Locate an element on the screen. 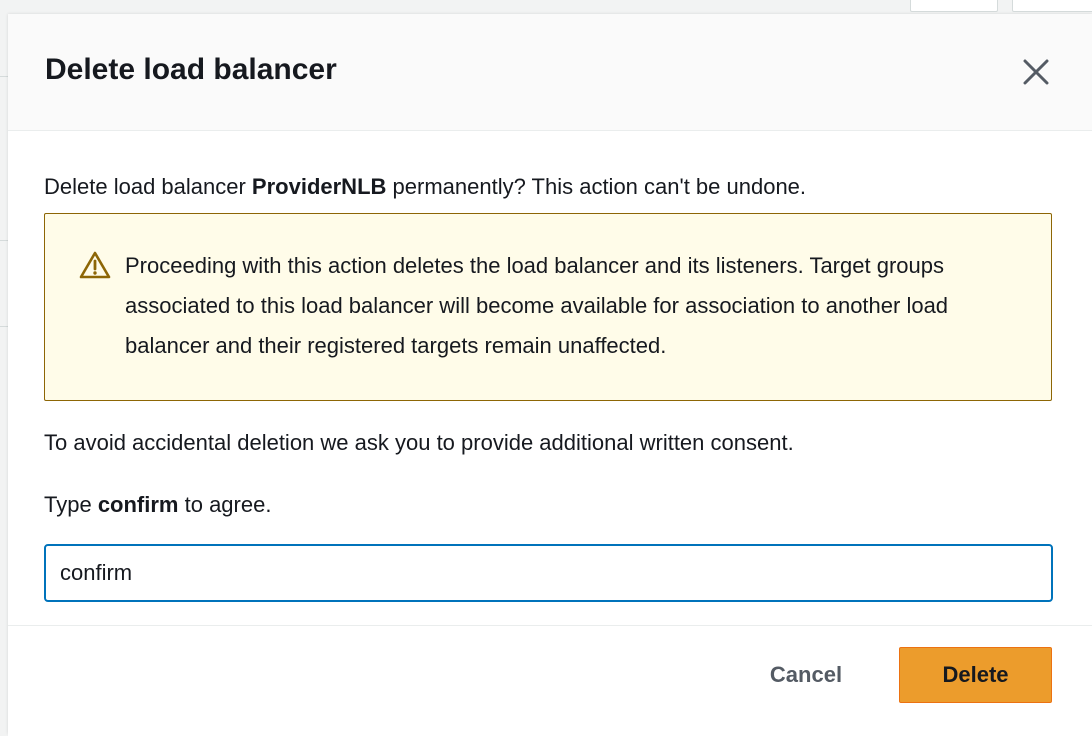 The width and height of the screenshot is (1092, 736). confirm-keyword: confirm is located at coordinates (138, 504).